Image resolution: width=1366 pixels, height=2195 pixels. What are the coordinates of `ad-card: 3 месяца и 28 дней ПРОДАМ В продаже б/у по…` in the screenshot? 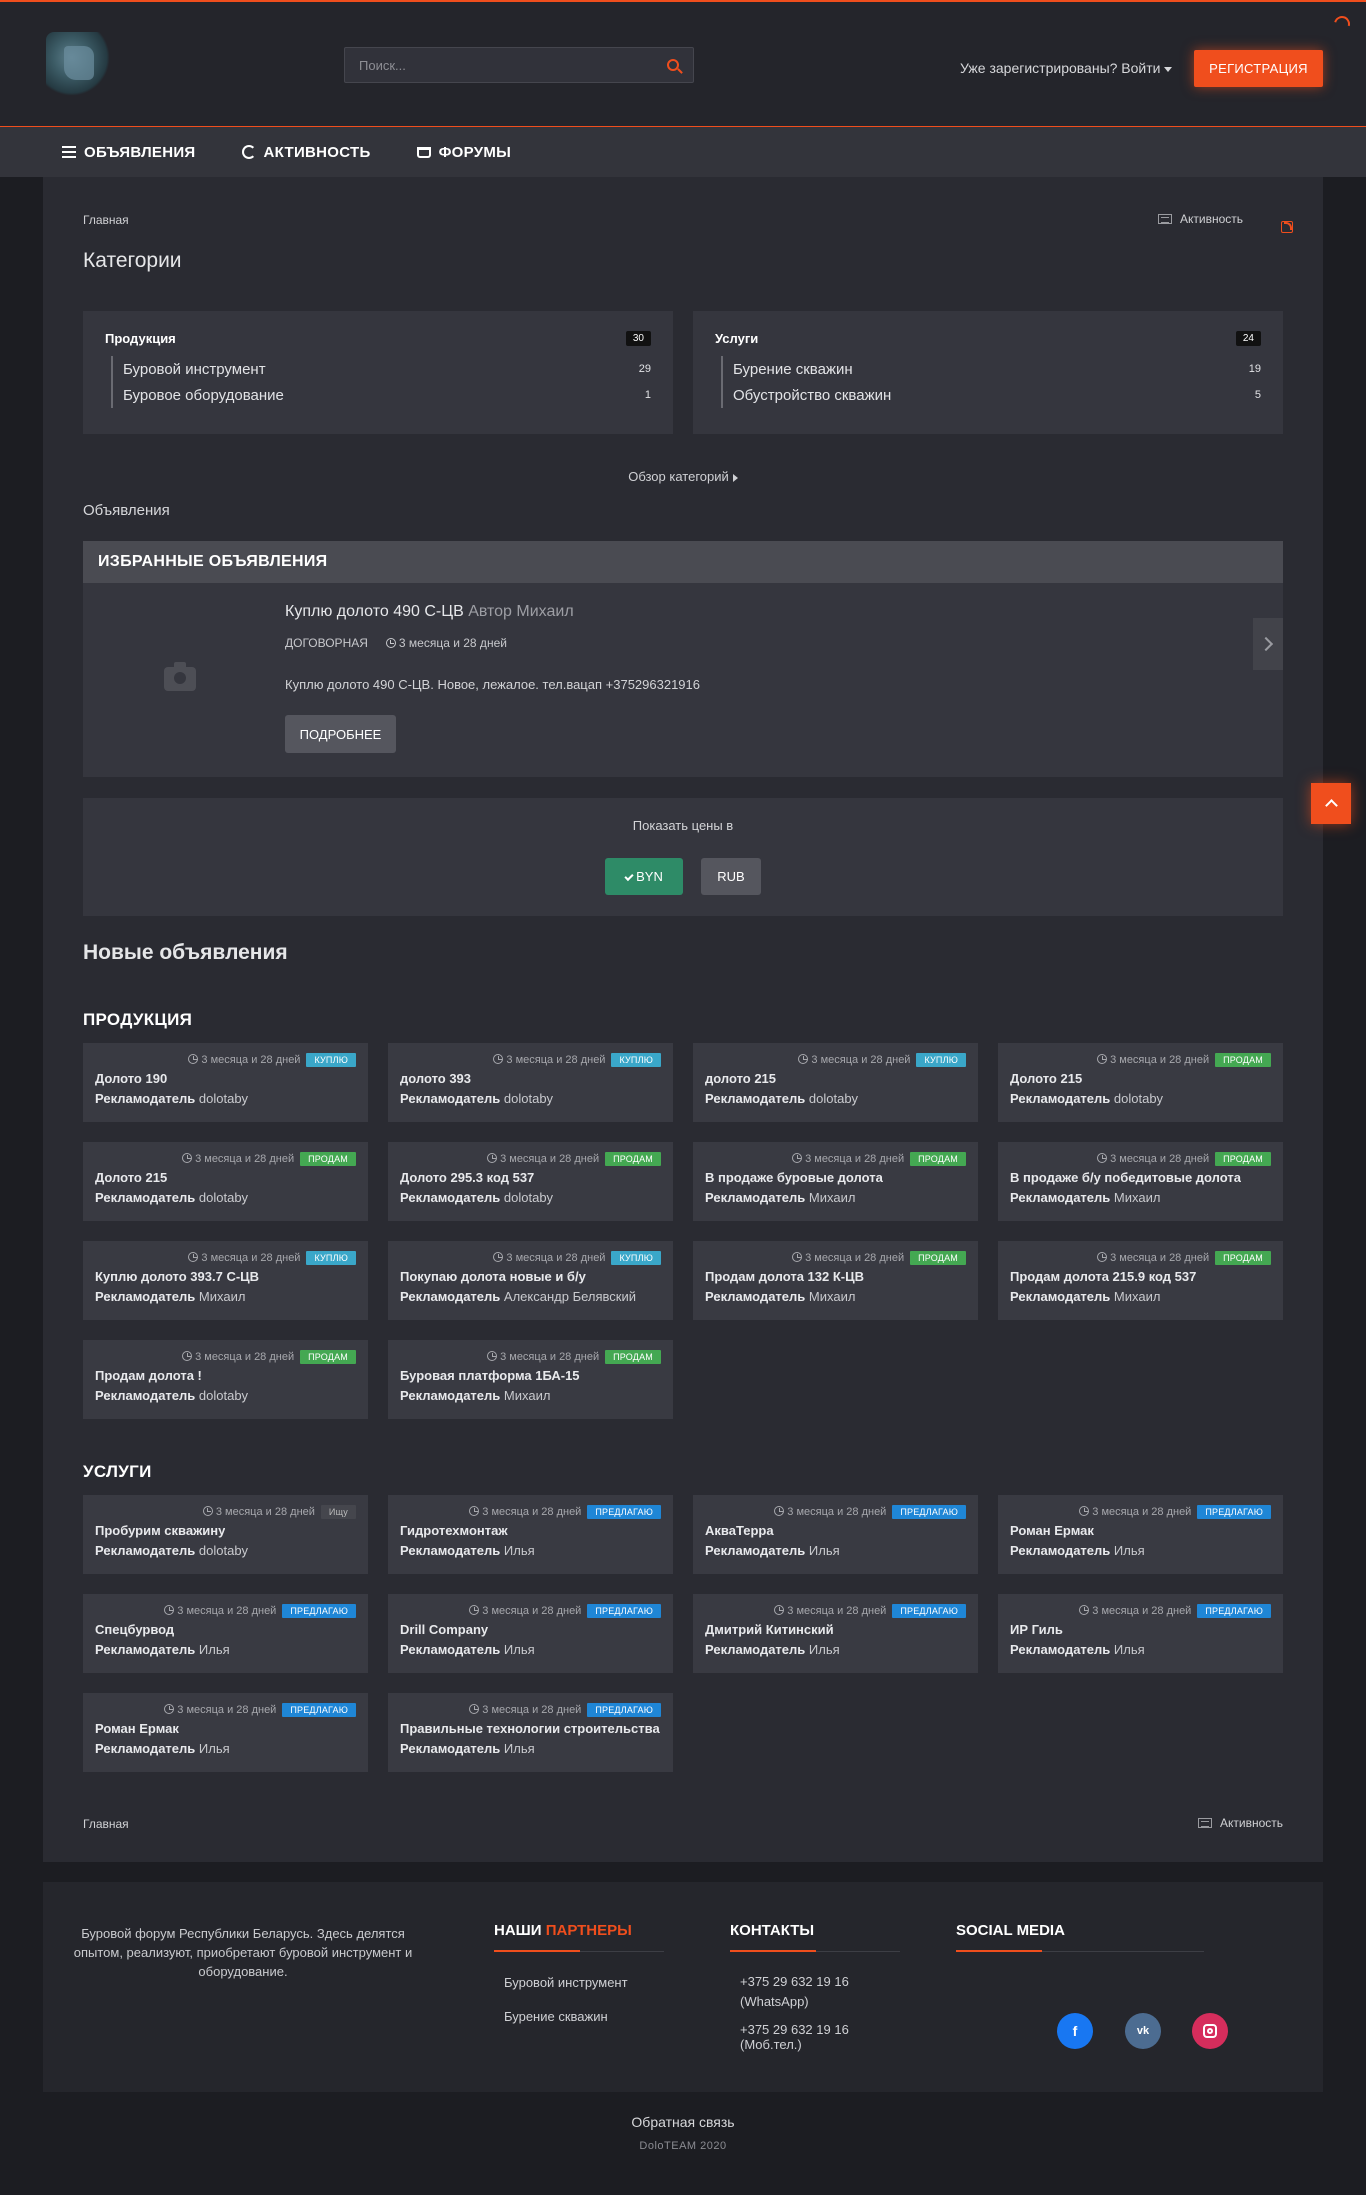 It's located at (1140, 1181).